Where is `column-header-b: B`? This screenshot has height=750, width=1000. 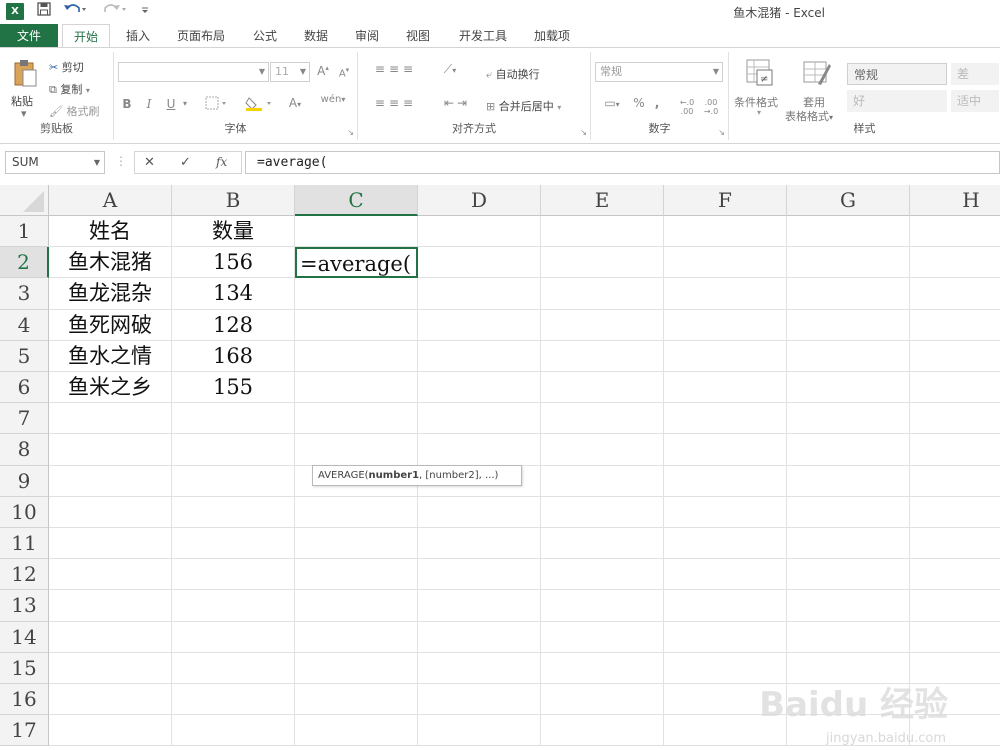
column-header-b: B is located at coordinates (233, 200).